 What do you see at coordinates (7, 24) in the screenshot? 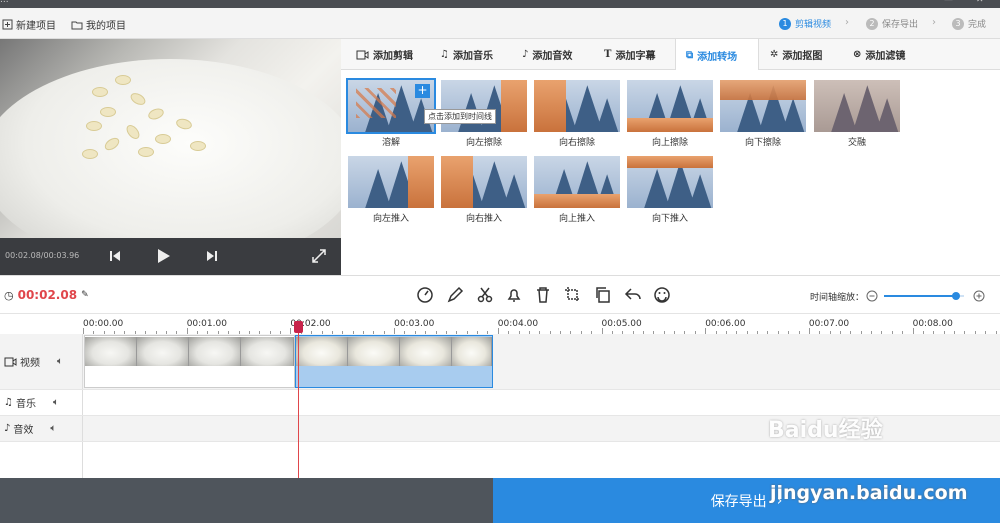
I see `new-file-icon` at bounding box center [7, 24].